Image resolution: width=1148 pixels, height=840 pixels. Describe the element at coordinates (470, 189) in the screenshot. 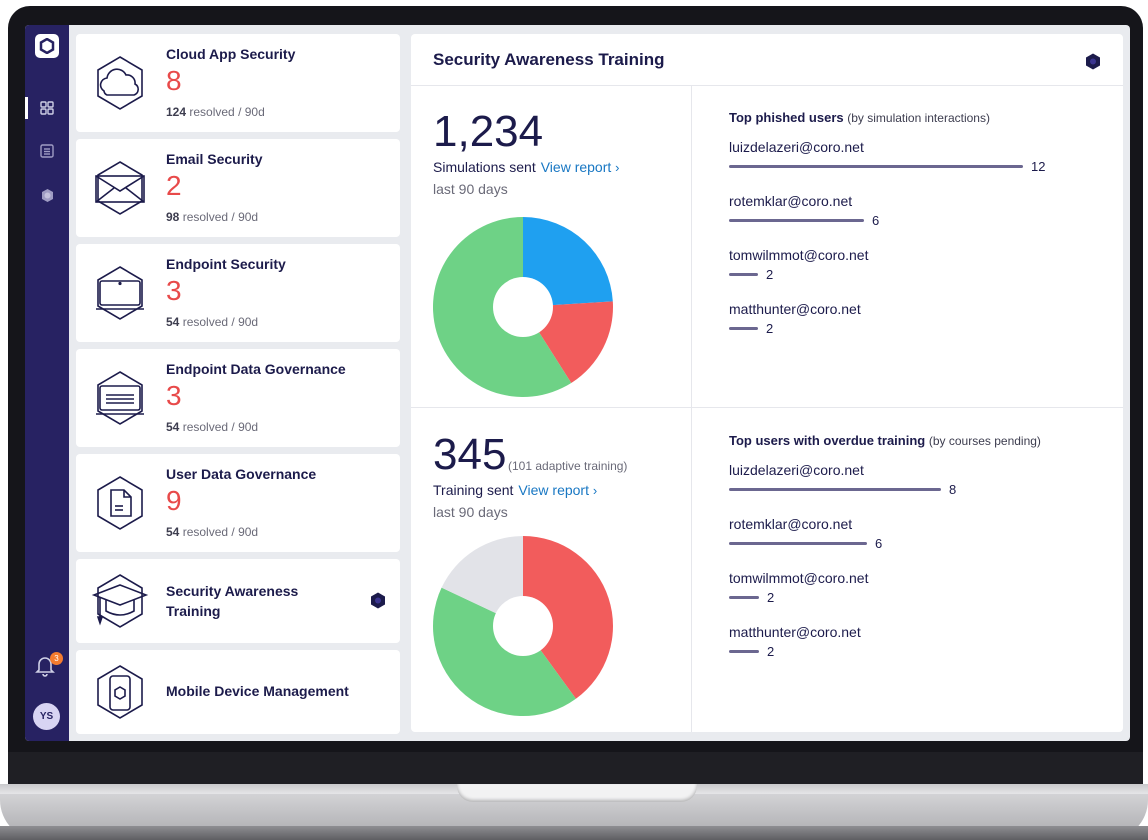

I see `simulations-period: last 90 days` at that location.